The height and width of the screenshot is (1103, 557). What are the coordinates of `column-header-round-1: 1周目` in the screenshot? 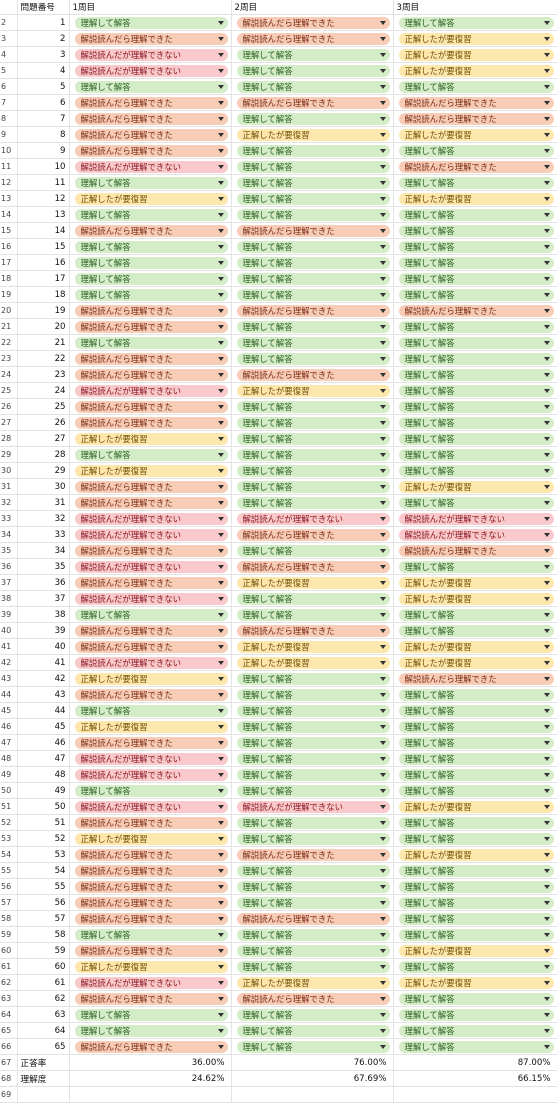 It's located at (150, 7).